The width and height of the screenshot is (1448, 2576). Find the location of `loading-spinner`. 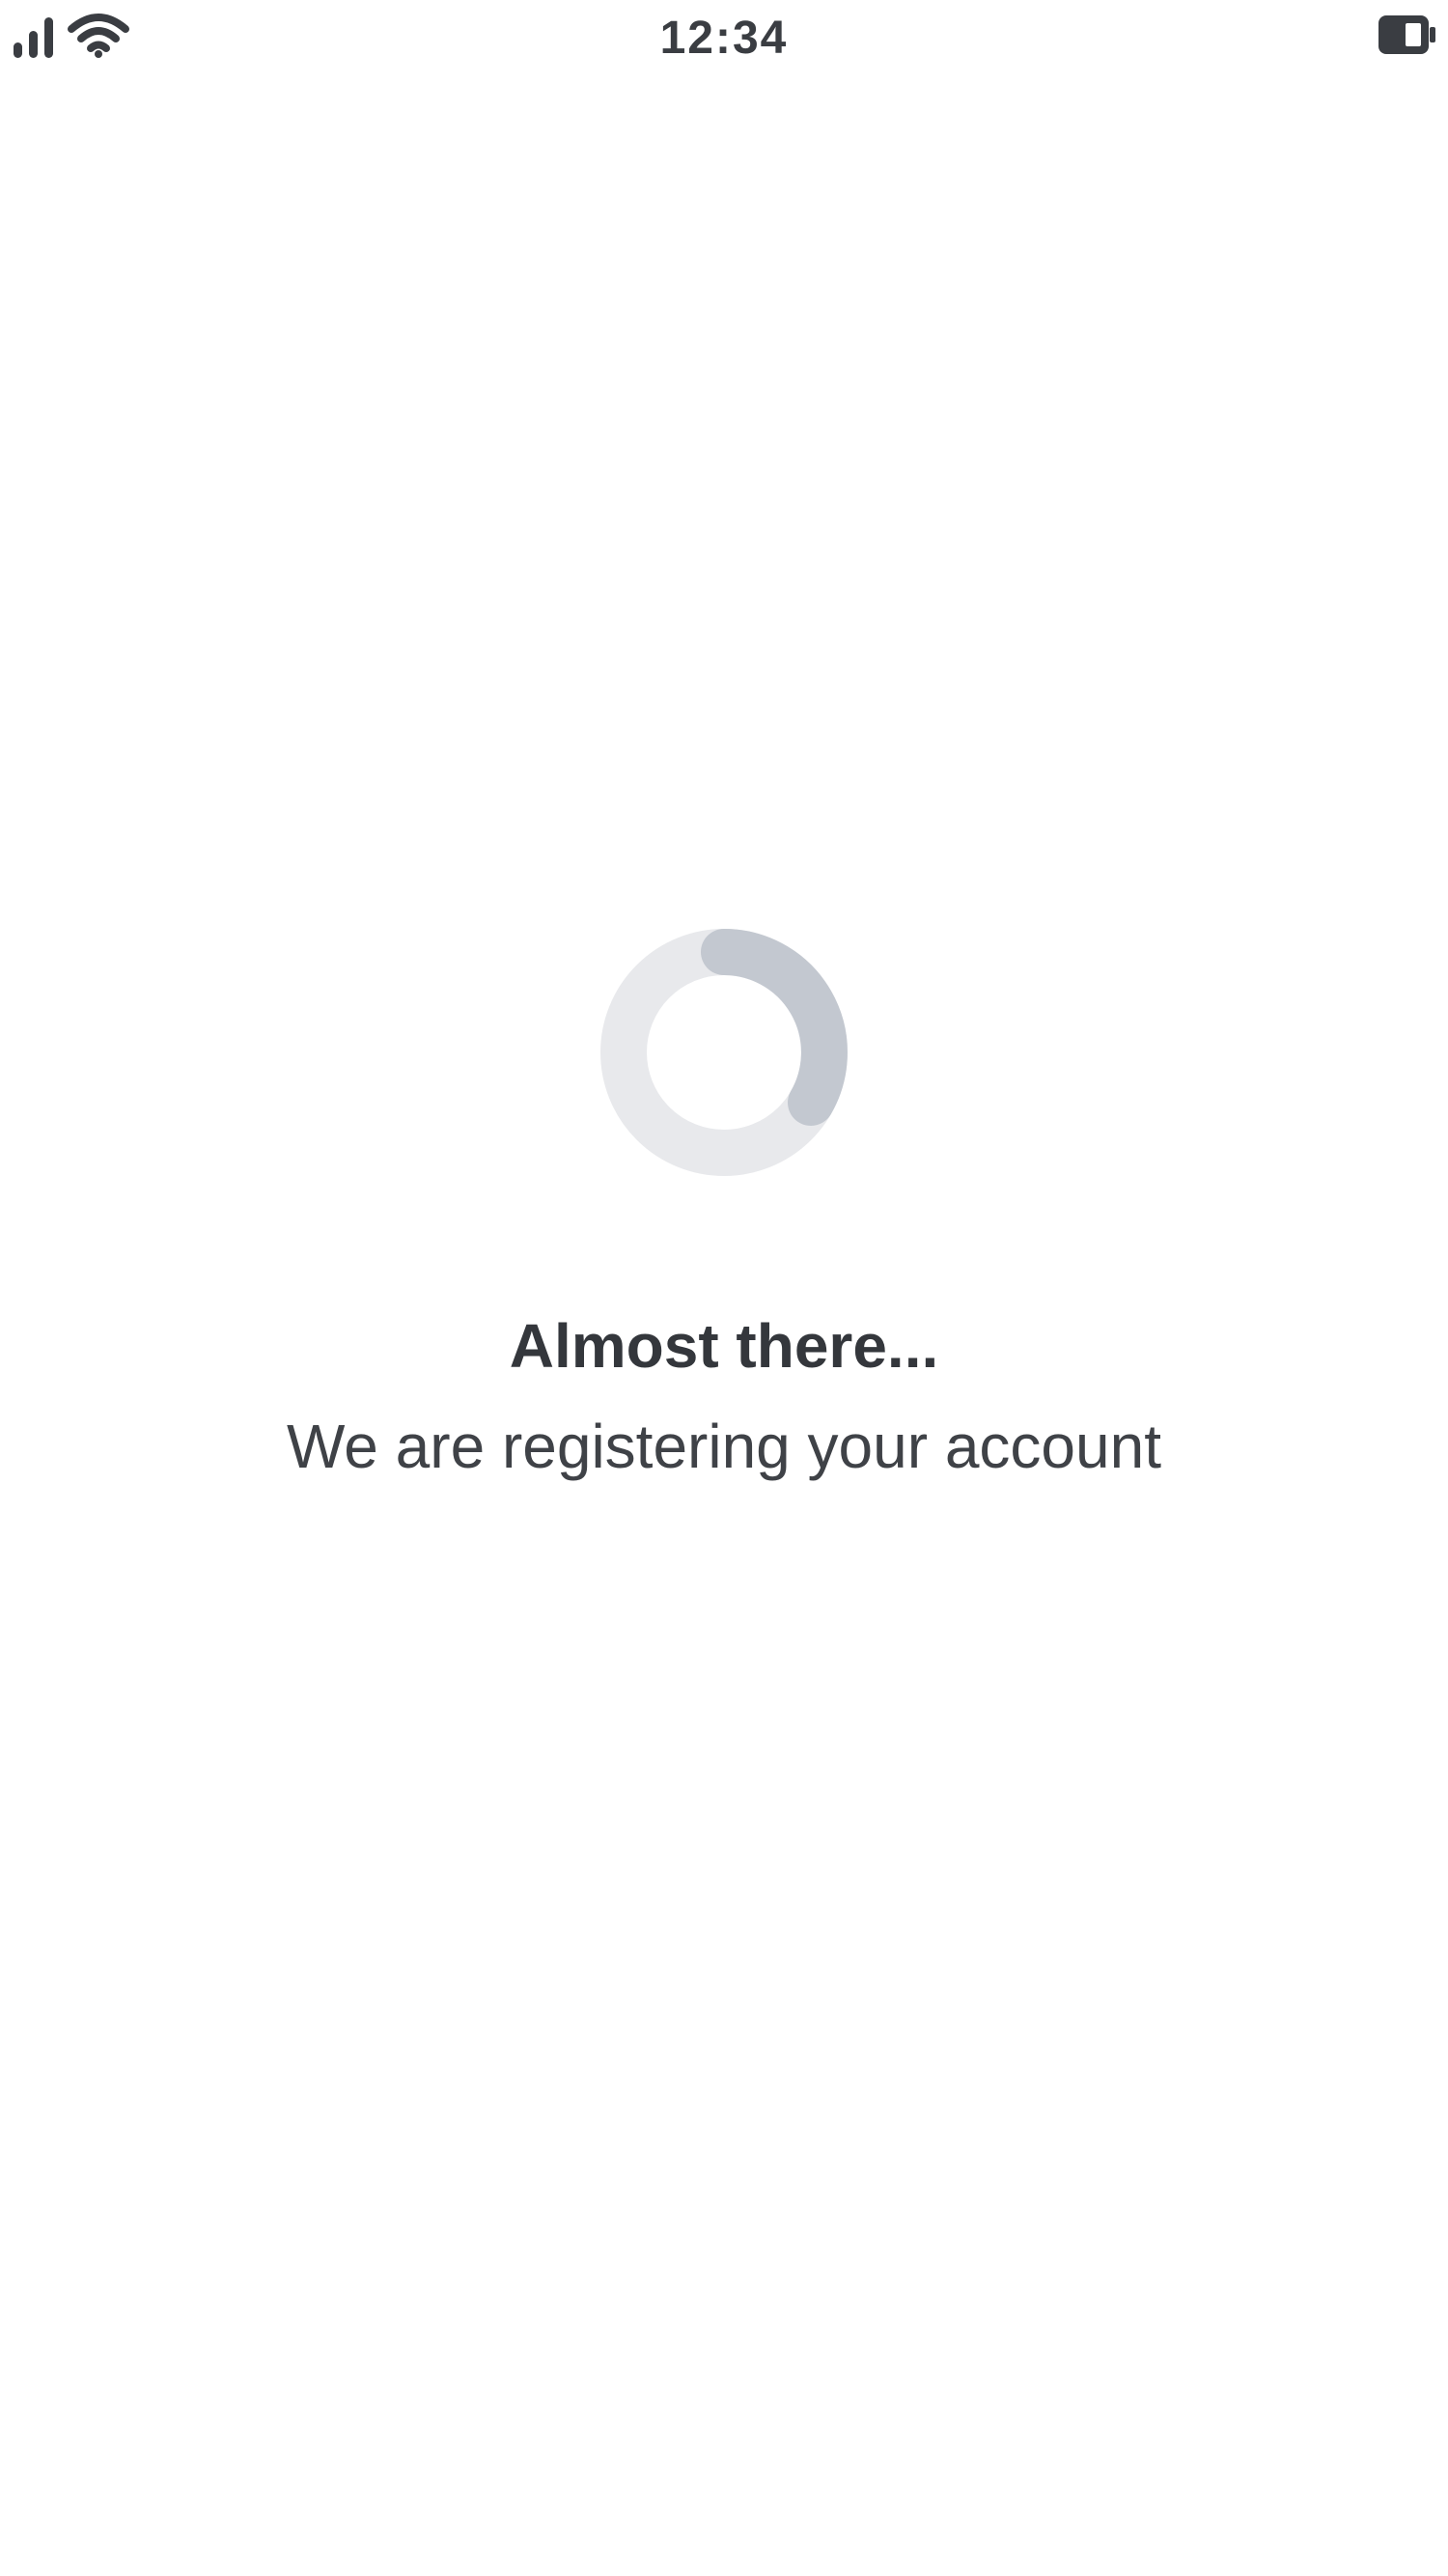

loading-spinner is located at coordinates (724, 1052).